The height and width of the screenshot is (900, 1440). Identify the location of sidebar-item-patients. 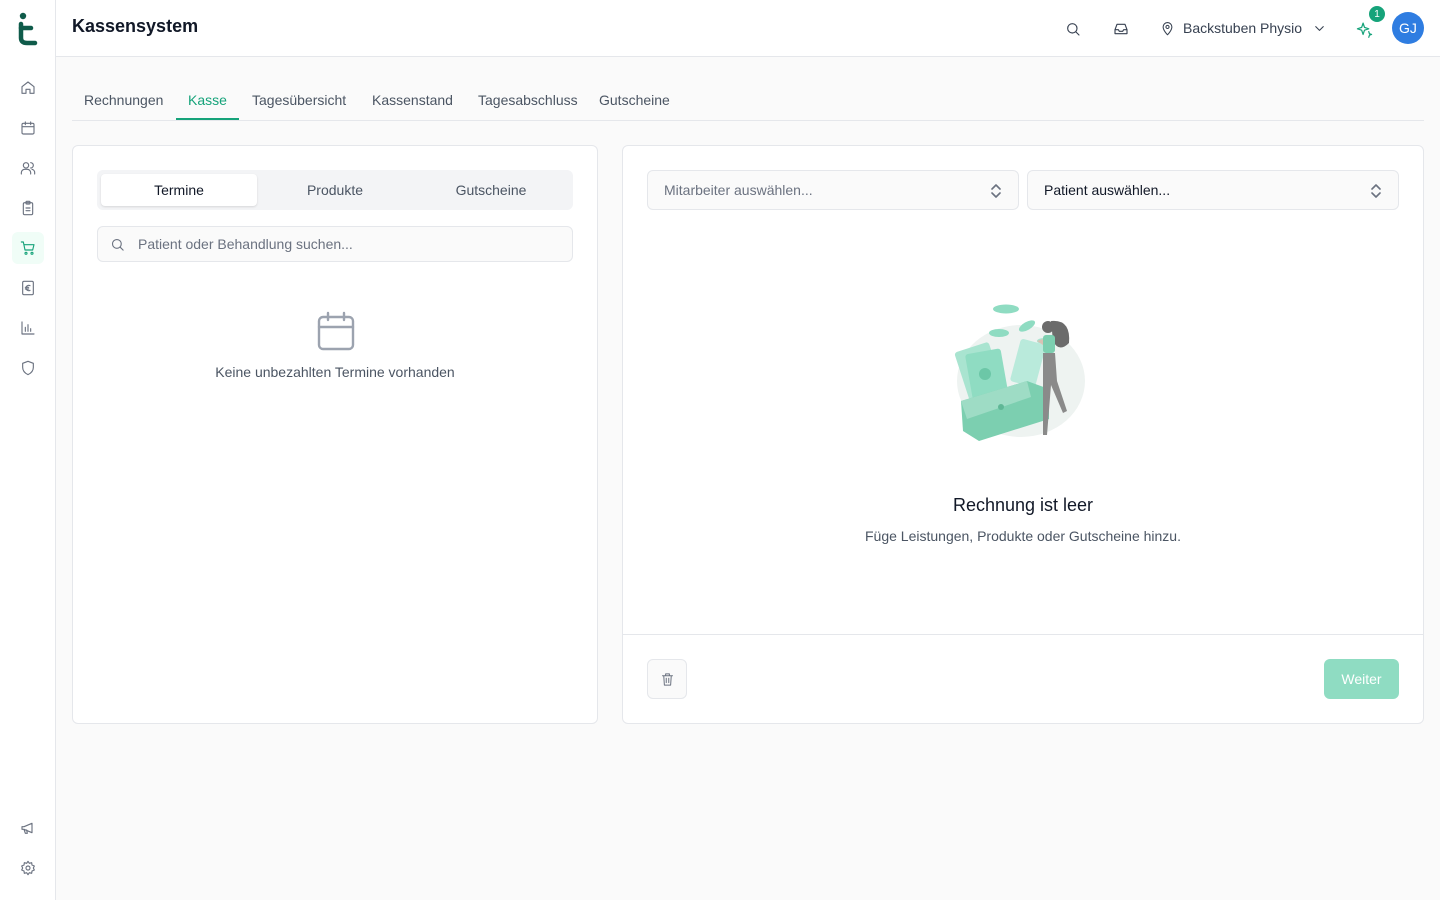
(28, 168).